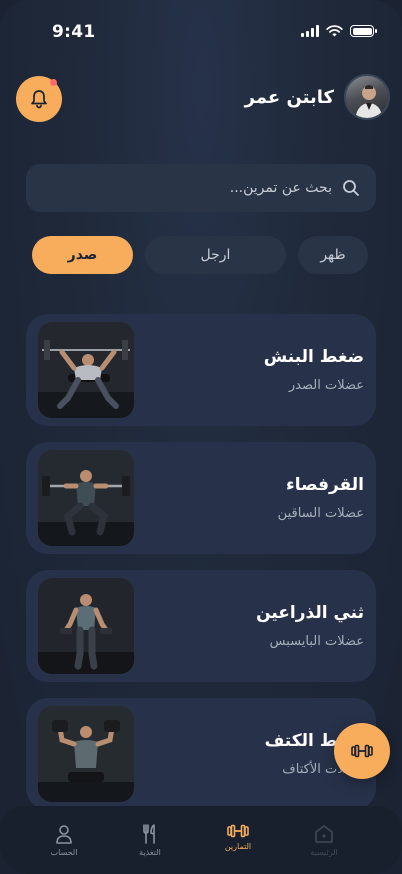 This screenshot has width=402, height=874. Describe the element at coordinates (201, 840) in the screenshot. I see `bottom-nav: الحساب التغذية التمارين الرئيسية` at that location.